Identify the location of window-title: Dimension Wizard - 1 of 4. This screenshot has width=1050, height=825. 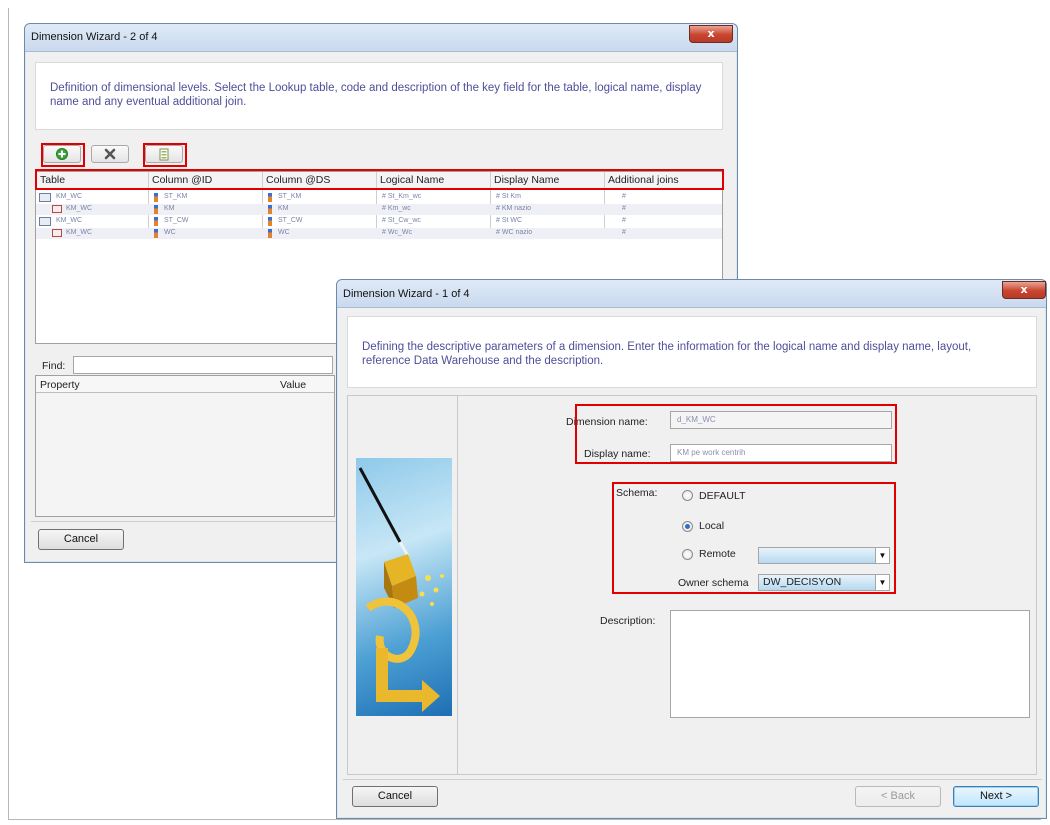
(406, 294).